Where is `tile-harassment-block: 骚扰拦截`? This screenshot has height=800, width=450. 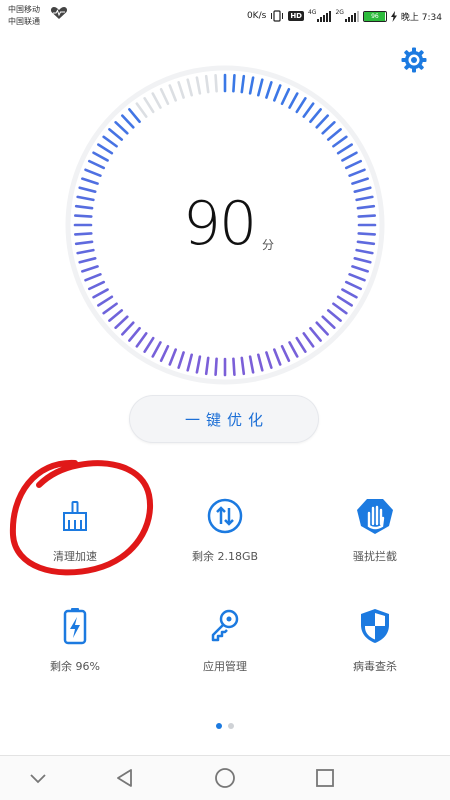 tile-harassment-block: 骚扰拦截 is located at coordinates (375, 551).